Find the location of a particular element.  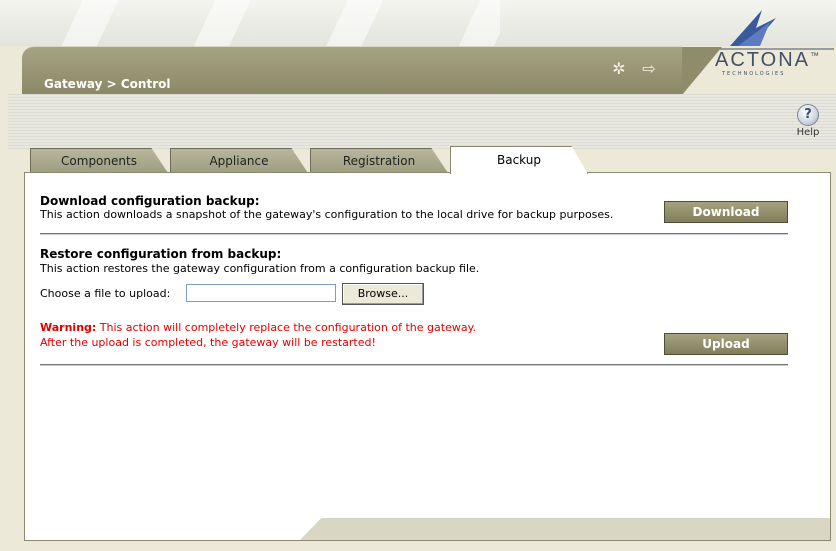

restore-section-title: Restore configuration from backup: is located at coordinates (161, 254).